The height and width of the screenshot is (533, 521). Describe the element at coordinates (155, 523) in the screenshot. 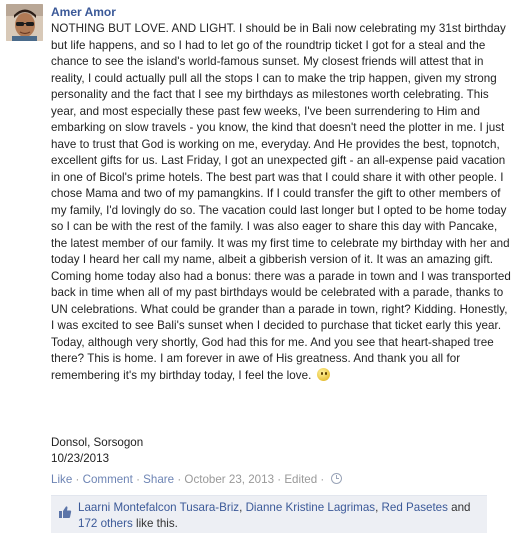

I see `likes-suffix: like this.` at that location.